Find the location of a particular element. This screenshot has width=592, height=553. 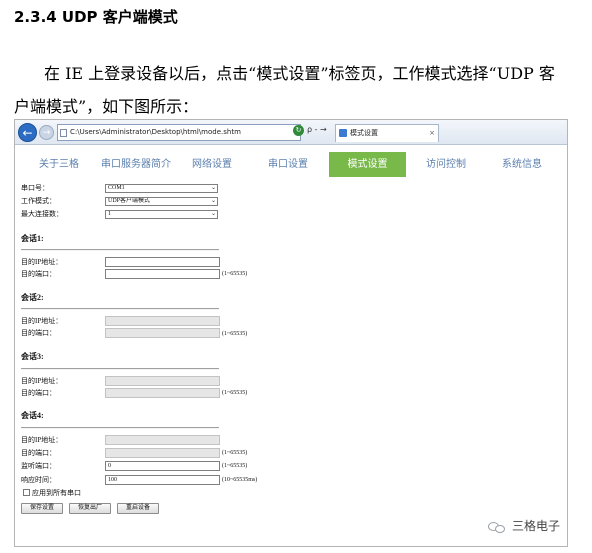

session-4-port-input is located at coordinates (162, 453).